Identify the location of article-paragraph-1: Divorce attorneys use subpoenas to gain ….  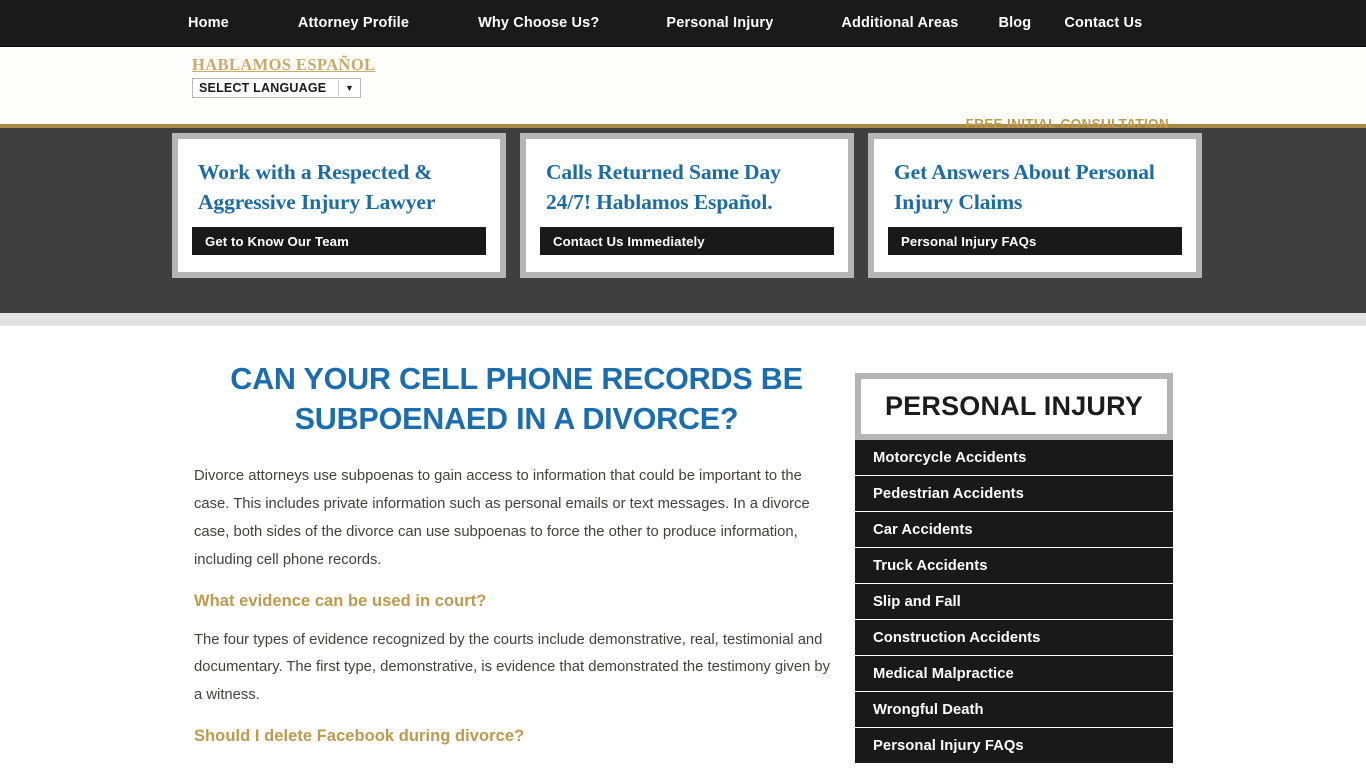
(502, 518).